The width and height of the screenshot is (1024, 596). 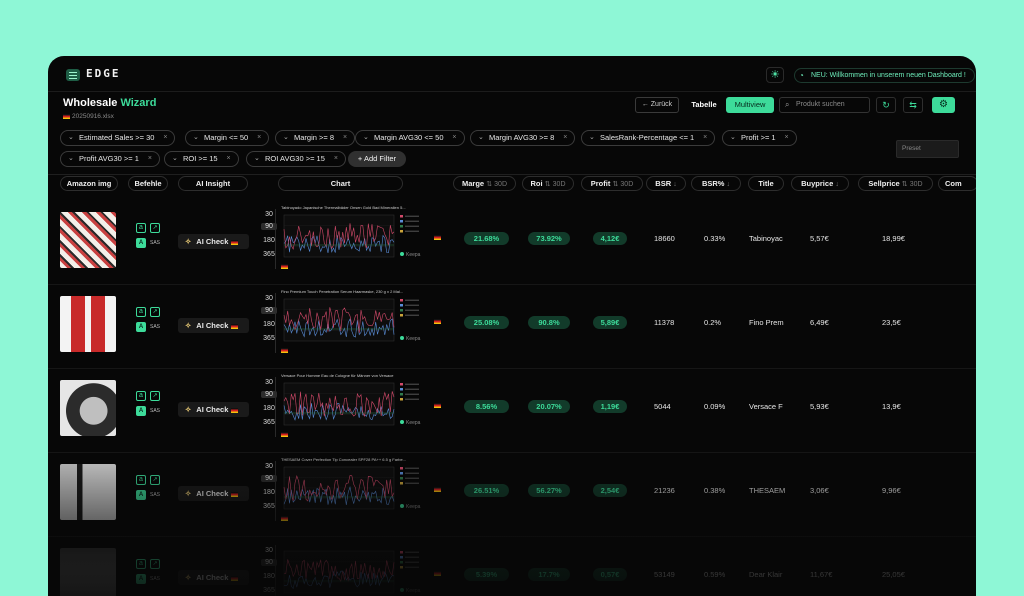 What do you see at coordinates (410, 138) in the screenshot?
I see `filter-chip: ⌄ Margin AVG30 <= 50 ×` at bounding box center [410, 138].